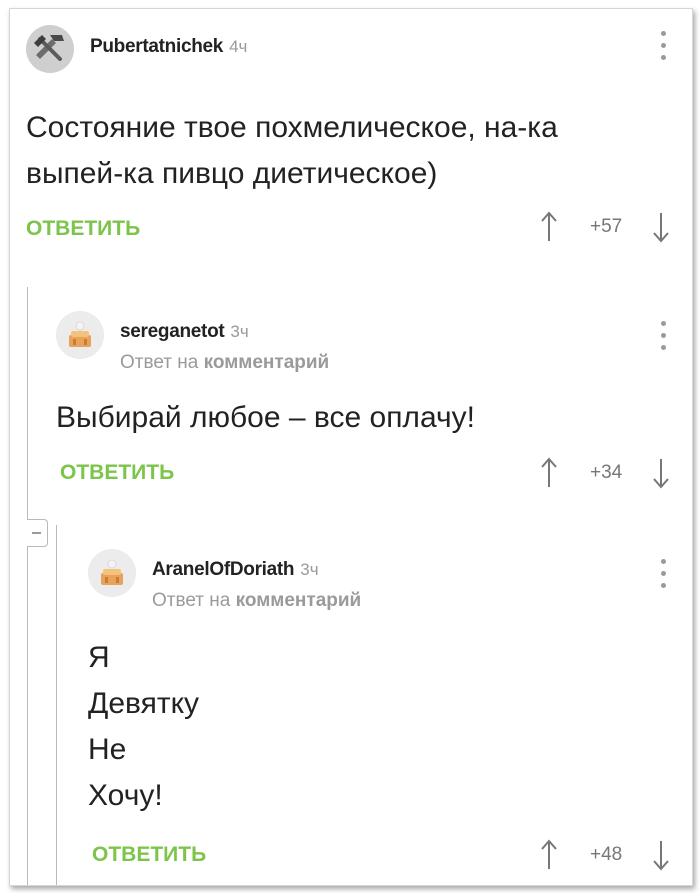 This screenshot has width=700, height=893. Describe the element at coordinates (606, 472) in the screenshot. I see `rating-count: +34` at that location.